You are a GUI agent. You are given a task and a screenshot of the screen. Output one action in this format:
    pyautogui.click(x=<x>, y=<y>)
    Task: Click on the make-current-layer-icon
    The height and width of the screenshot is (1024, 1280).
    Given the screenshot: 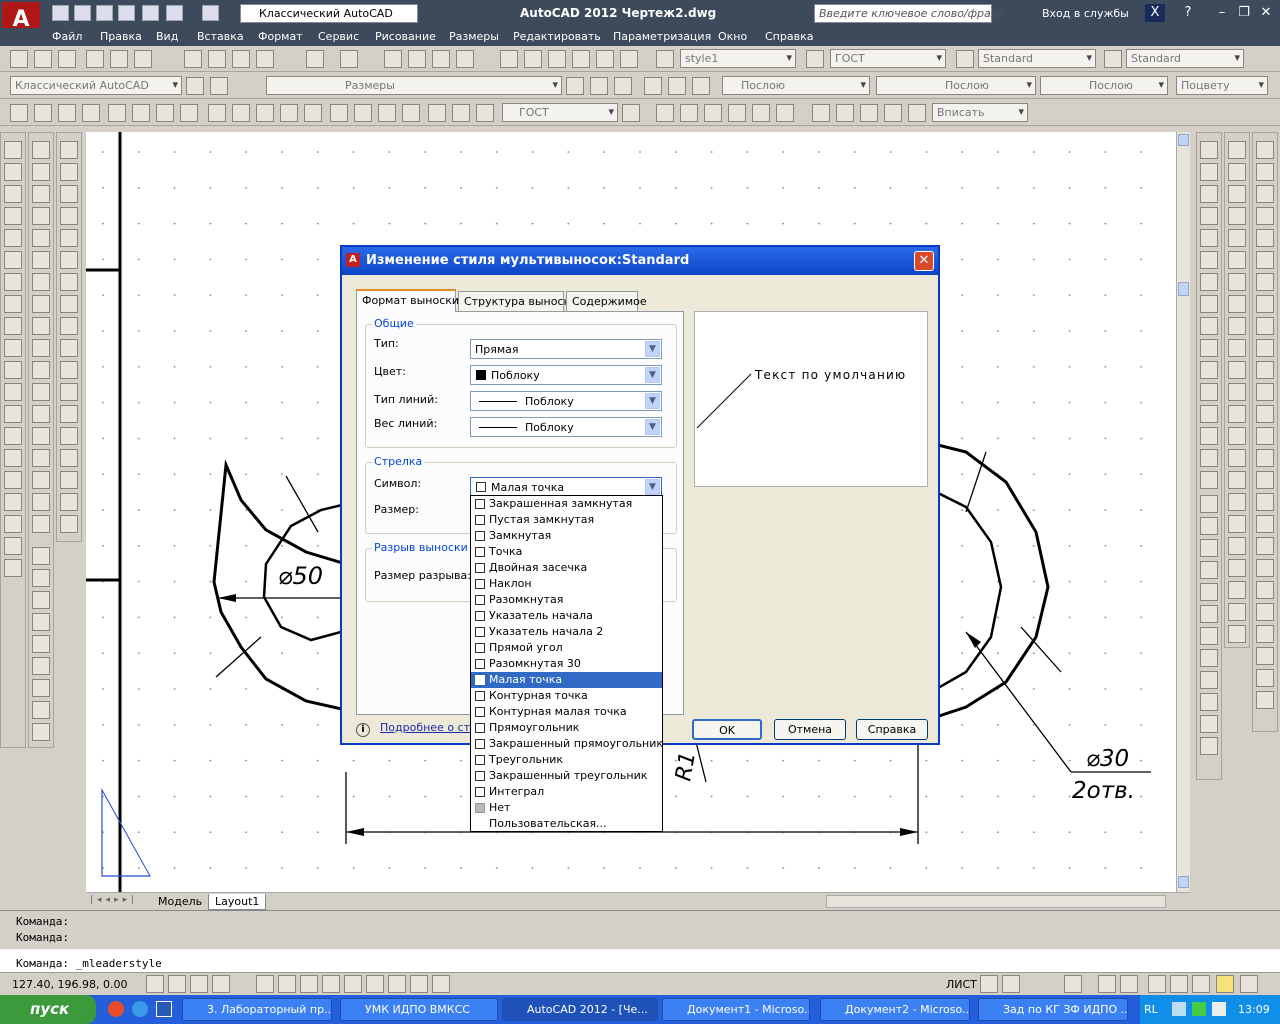 What is the action you would take?
    pyautogui.click(x=575, y=86)
    